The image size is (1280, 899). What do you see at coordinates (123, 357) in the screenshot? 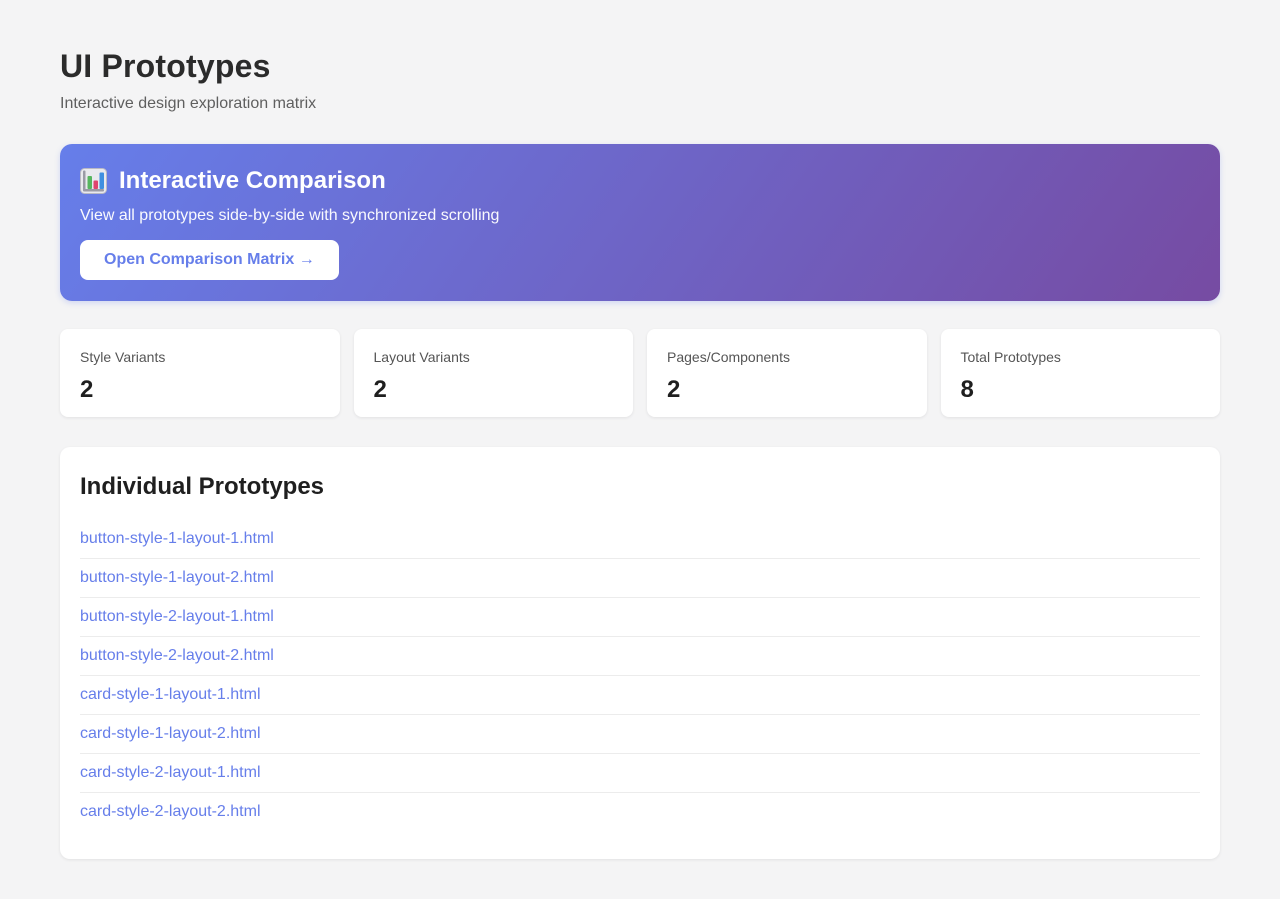
I see `stat-label: Style Variants` at bounding box center [123, 357].